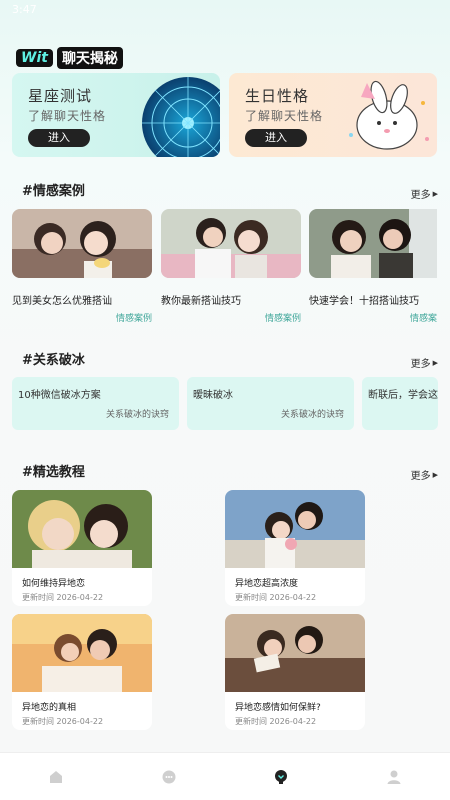 This screenshot has width=450, height=800. Describe the element at coordinates (364, 301) in the screenshot. I see `case-title: 快速学会！十招搭讪技巧` at that location.